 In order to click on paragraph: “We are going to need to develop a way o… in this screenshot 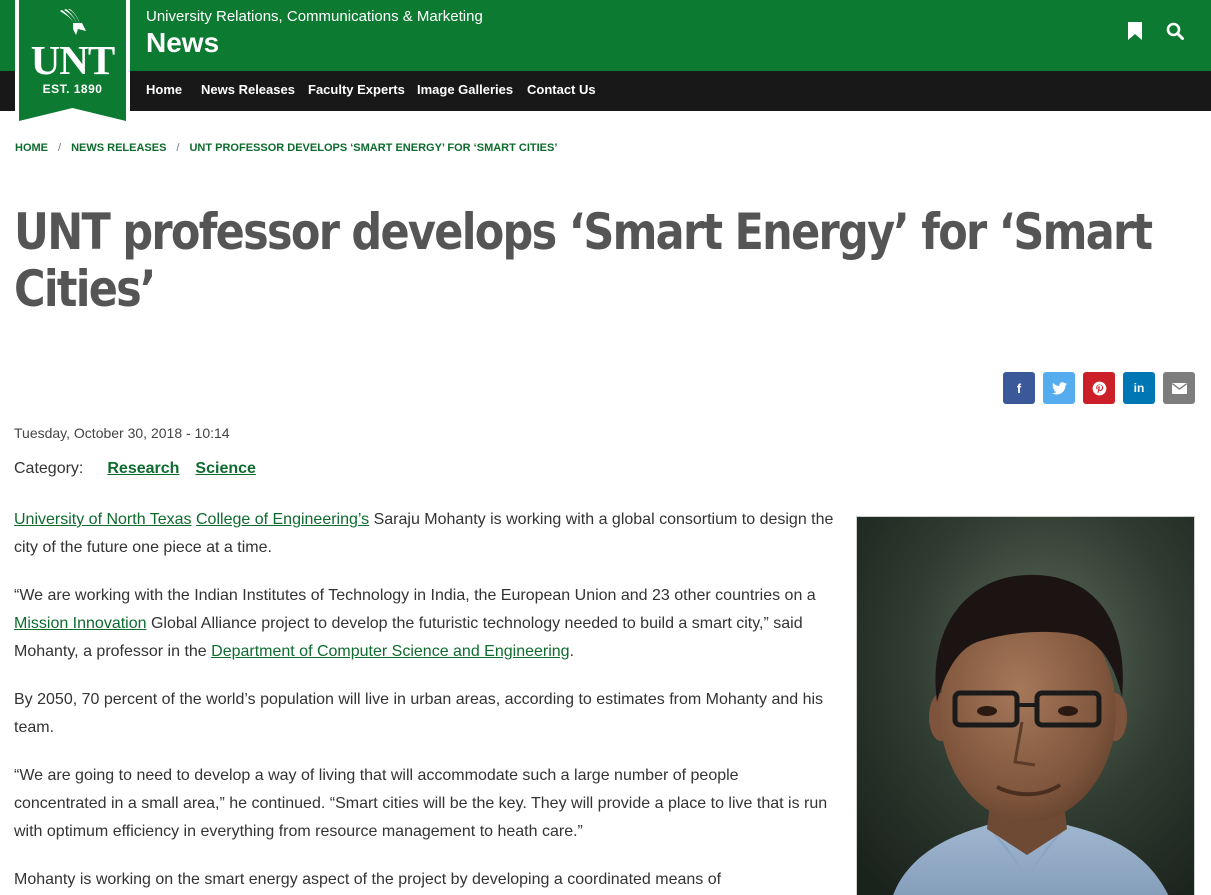, I will do `click(421, 803)`.